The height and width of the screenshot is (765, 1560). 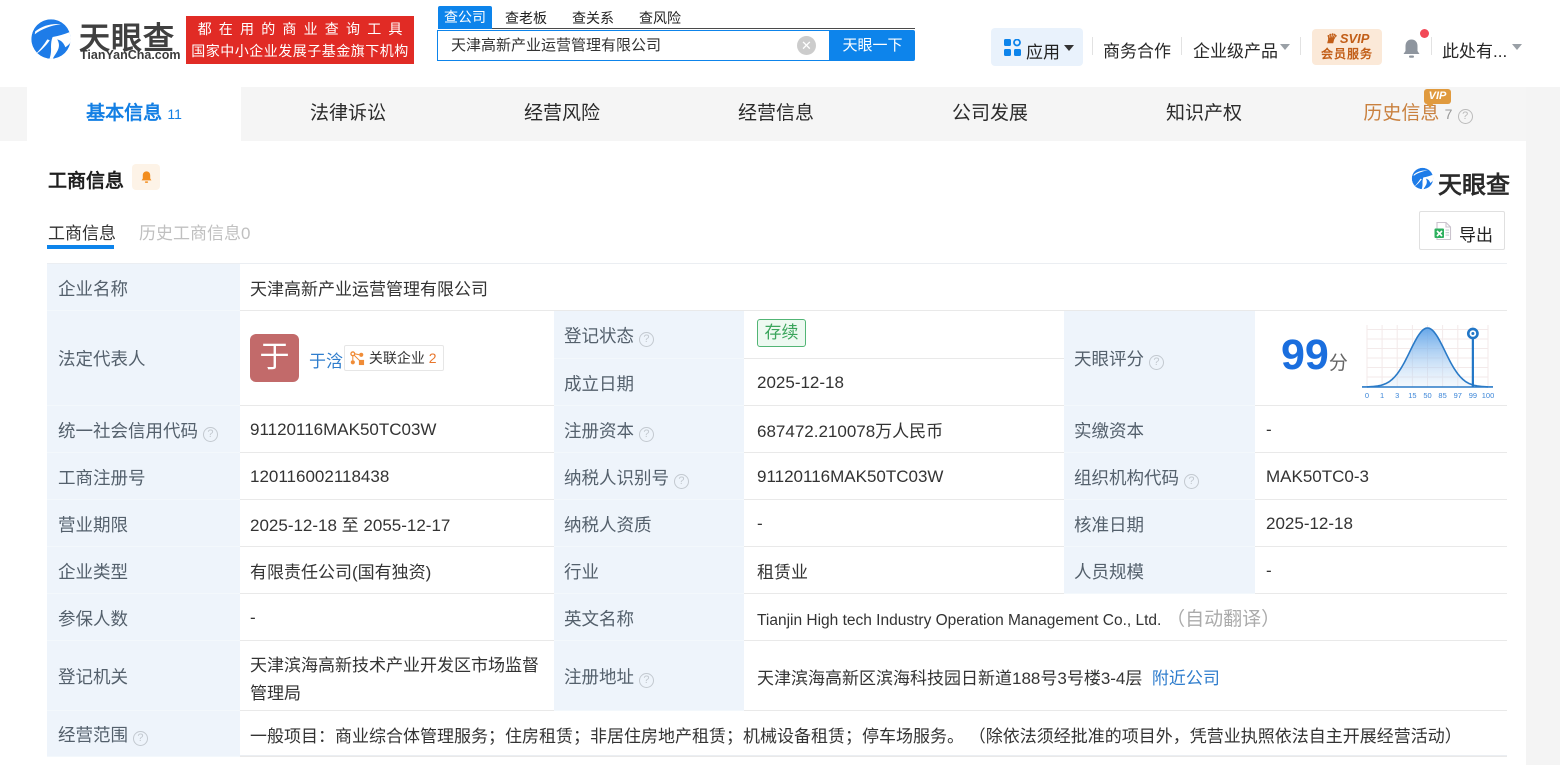 I want to click on svg-text: 99, so click(x=1473, y=395).